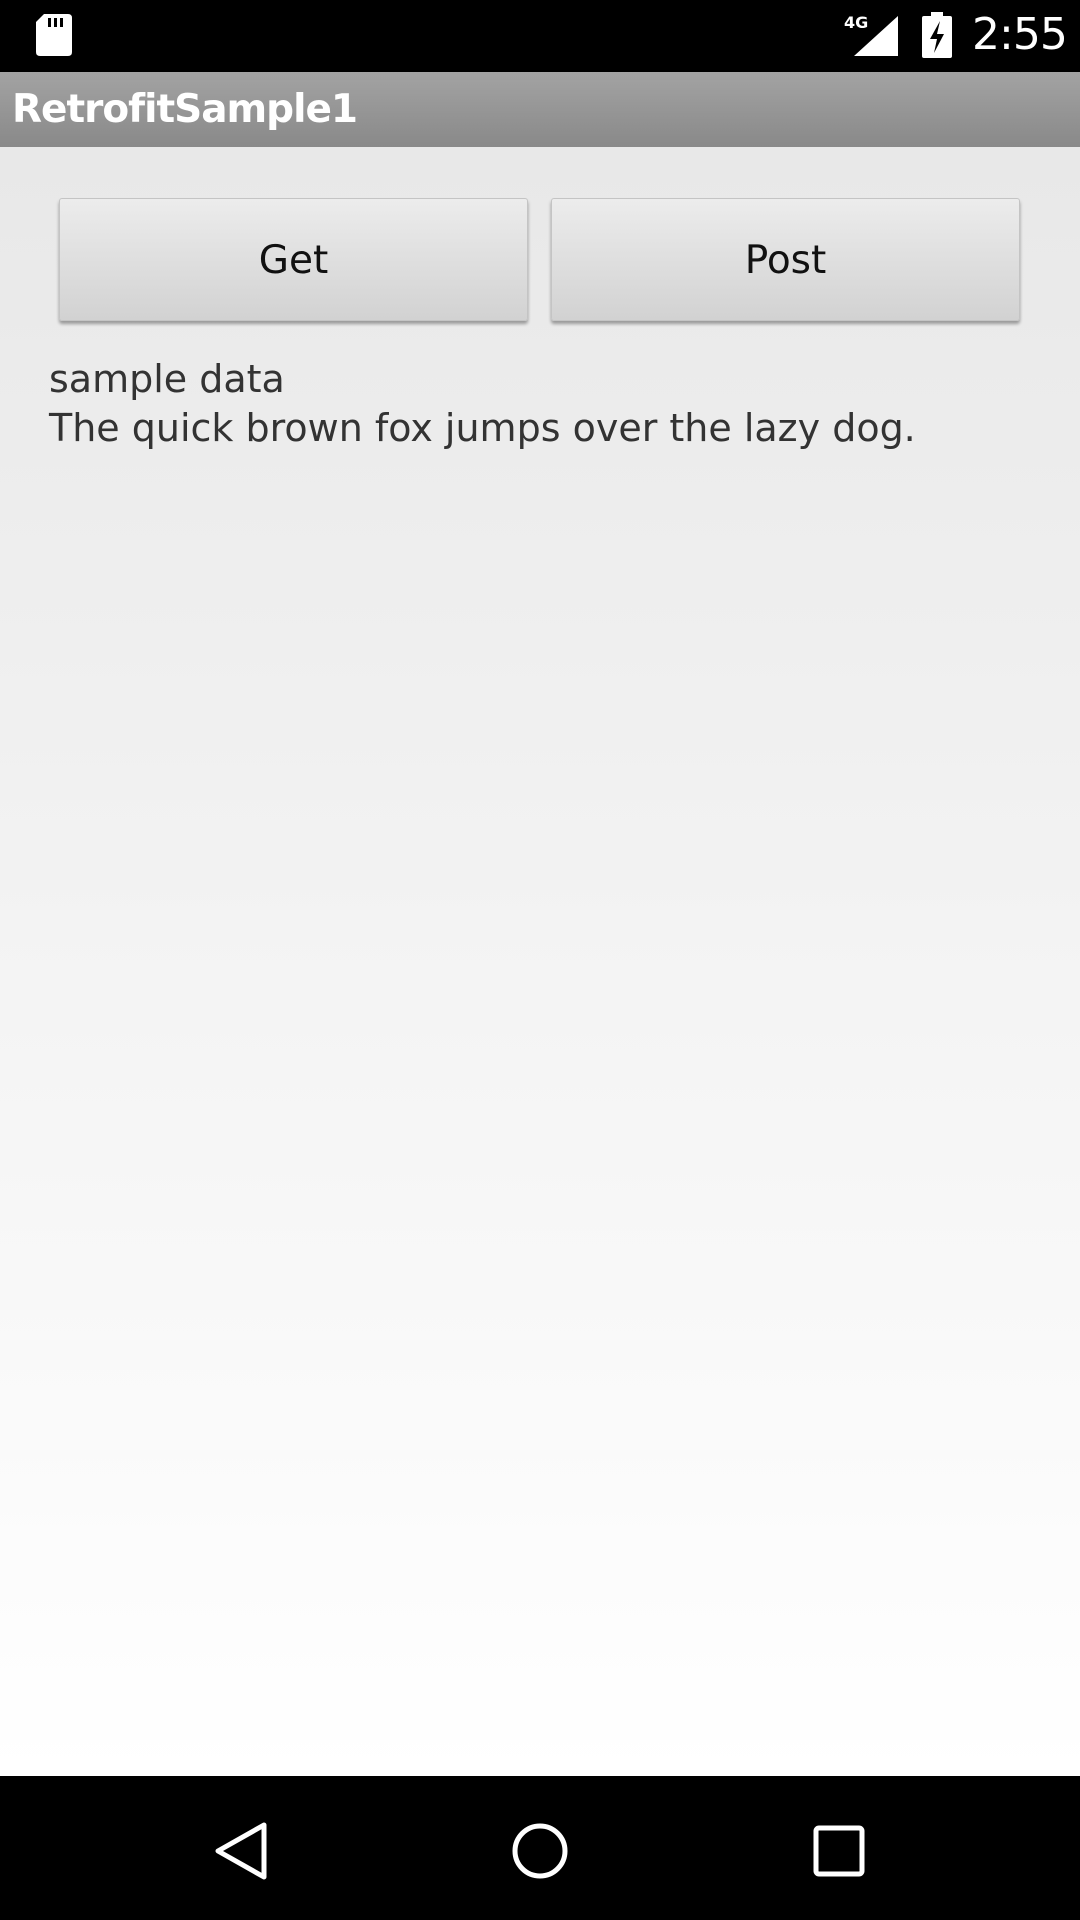 The image size is (1080, 1920). What do you see at coordinates (785, 259) in the screenshot?
I see `post-button: Post` at bounding box center [785, 259].